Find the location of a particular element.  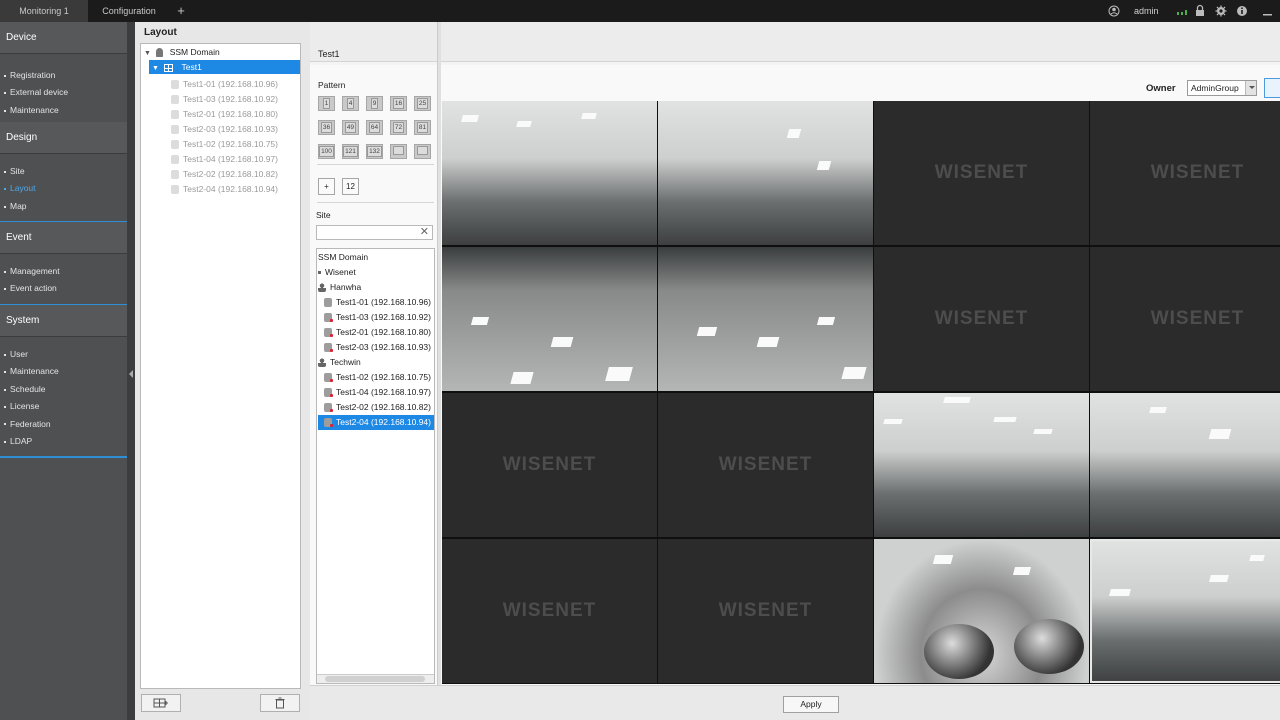

layout-camera-item: Test1-02 (192.168.10.75) is located at coordinates (224, 144).